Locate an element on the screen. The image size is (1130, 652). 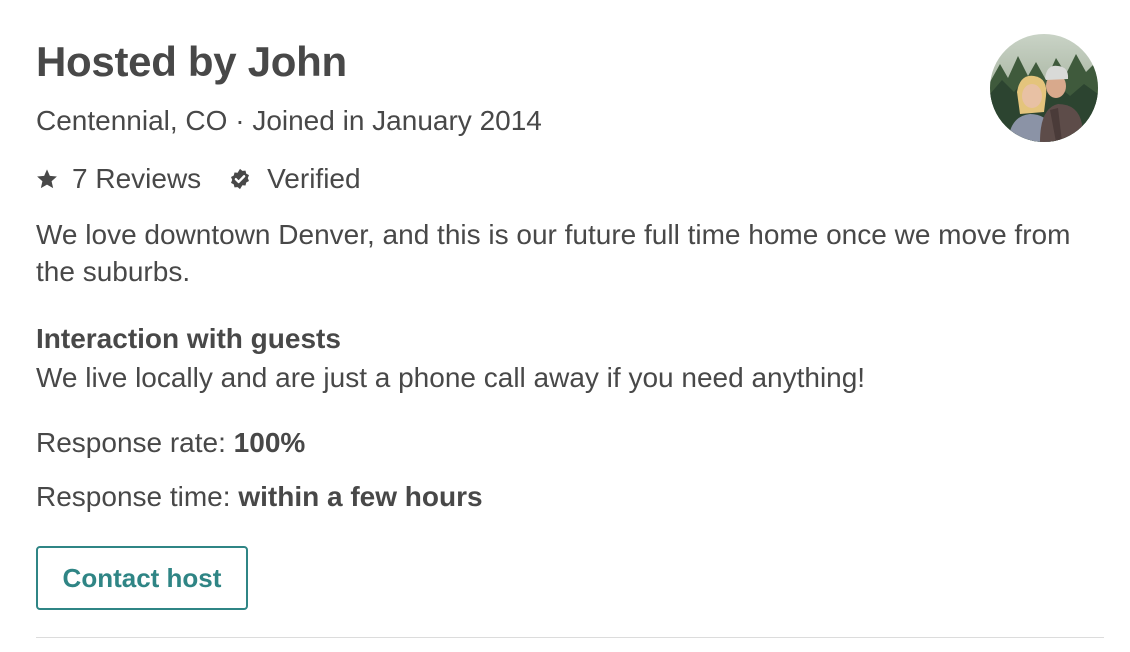
host-meta-row: 7 Reviews Verified is located at coordinates (198, 179).